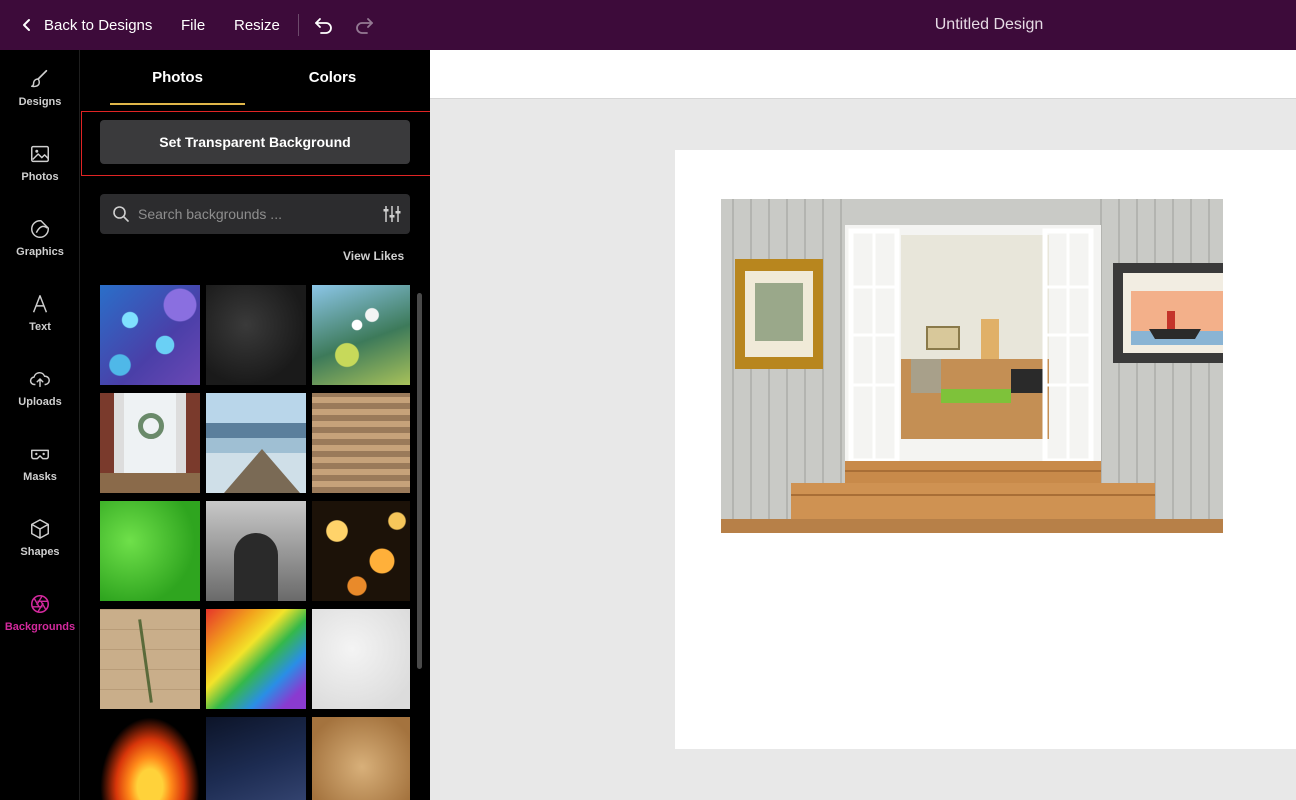 This screenshot has width=1296, height=800. I want to click on undo-button, so click(324, 25).